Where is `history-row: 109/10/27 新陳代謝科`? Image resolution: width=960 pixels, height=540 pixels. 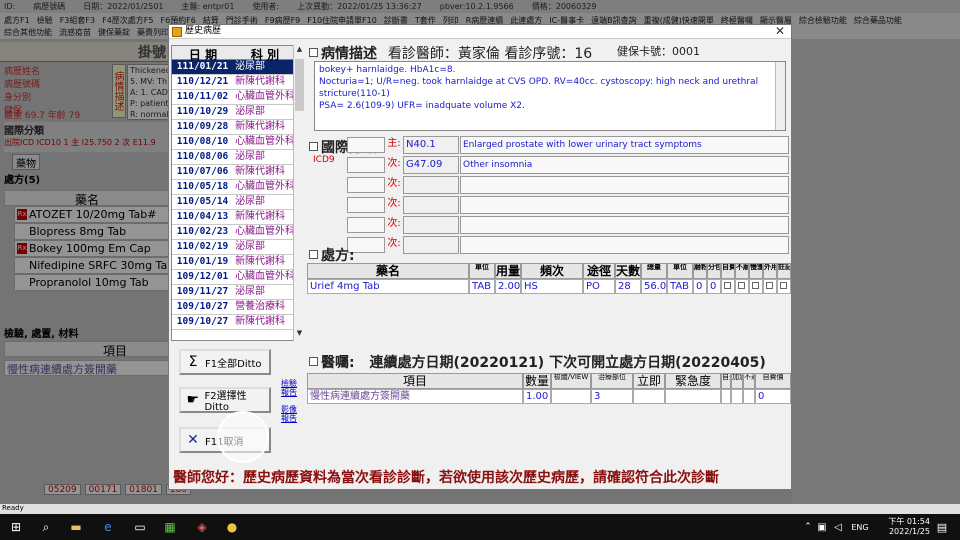 history-row: 109/10/27 新陳代謝科 is located at coordinates (238, 322).